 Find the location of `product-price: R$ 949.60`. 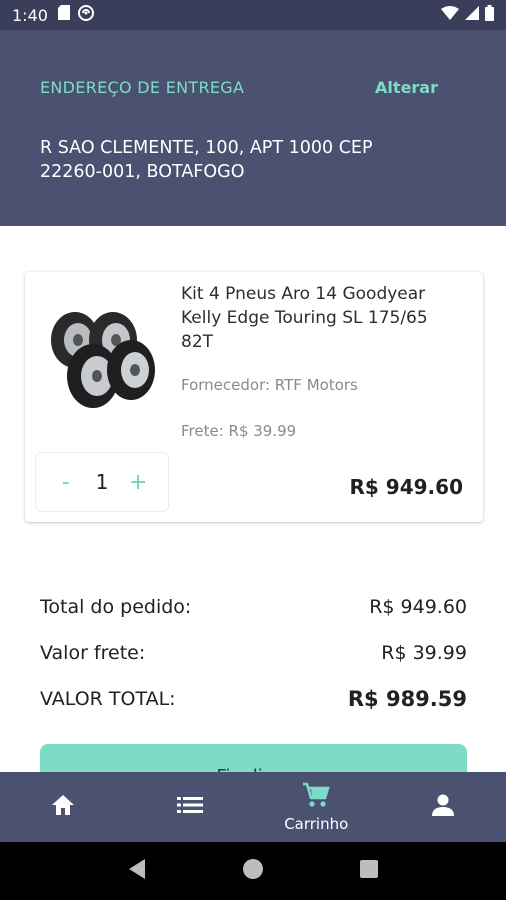

product-price: R$ 949.60 is located at coordinates (406, 487).